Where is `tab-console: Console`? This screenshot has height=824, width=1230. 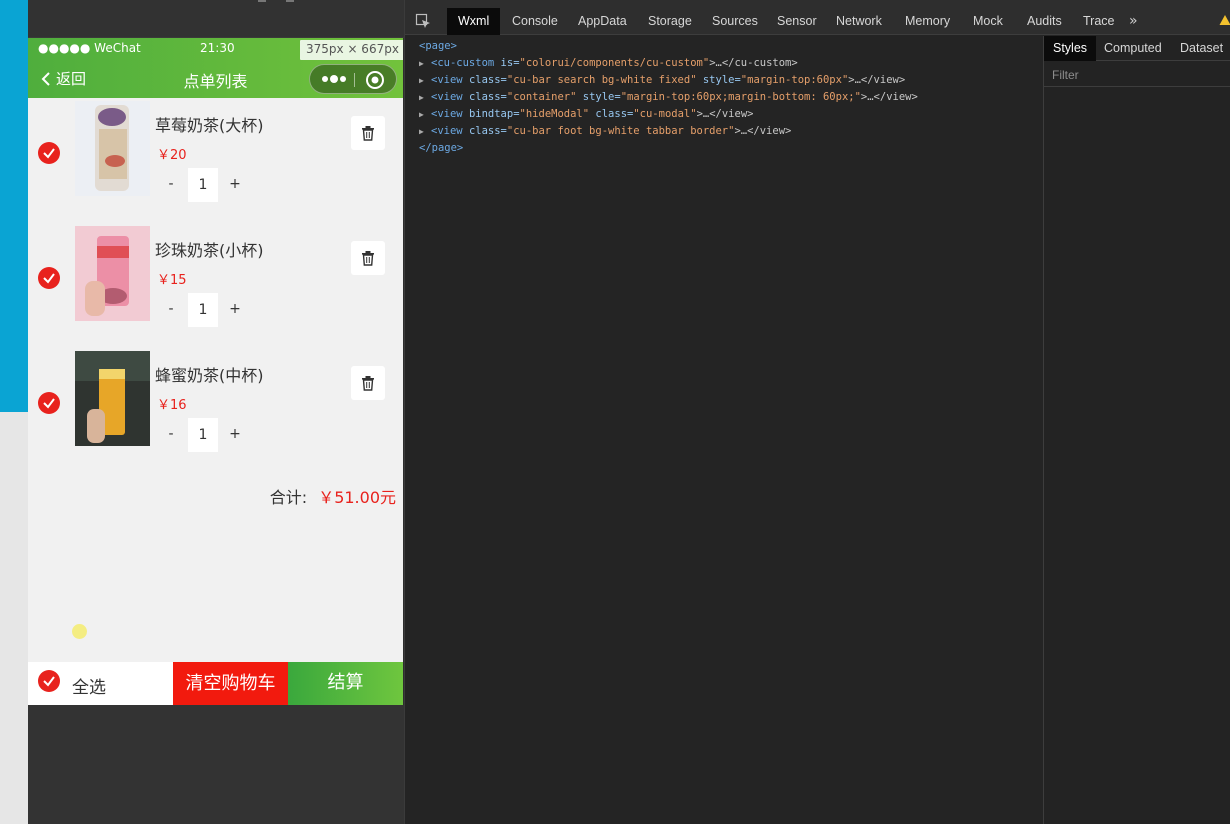 tab-console: Console is located at coordinates (535, 21).